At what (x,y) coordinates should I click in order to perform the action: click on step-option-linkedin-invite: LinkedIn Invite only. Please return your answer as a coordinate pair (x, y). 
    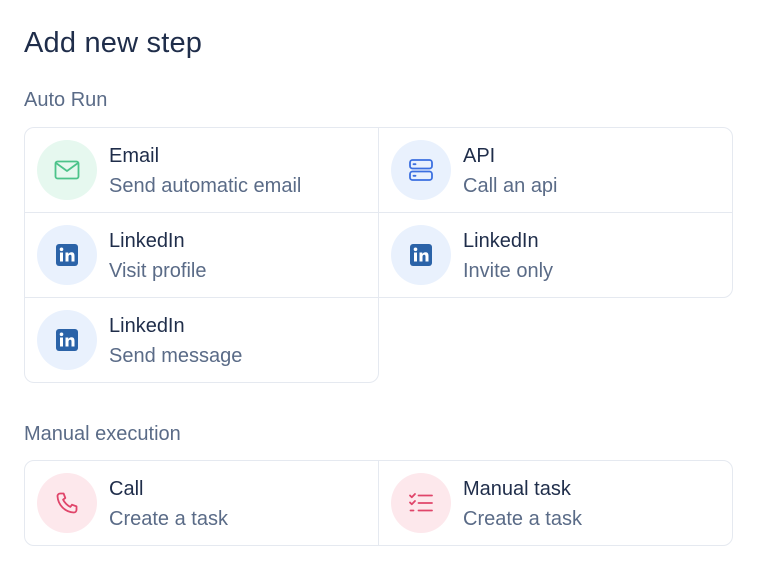
    Looking at the image, I should click on (555, 255).